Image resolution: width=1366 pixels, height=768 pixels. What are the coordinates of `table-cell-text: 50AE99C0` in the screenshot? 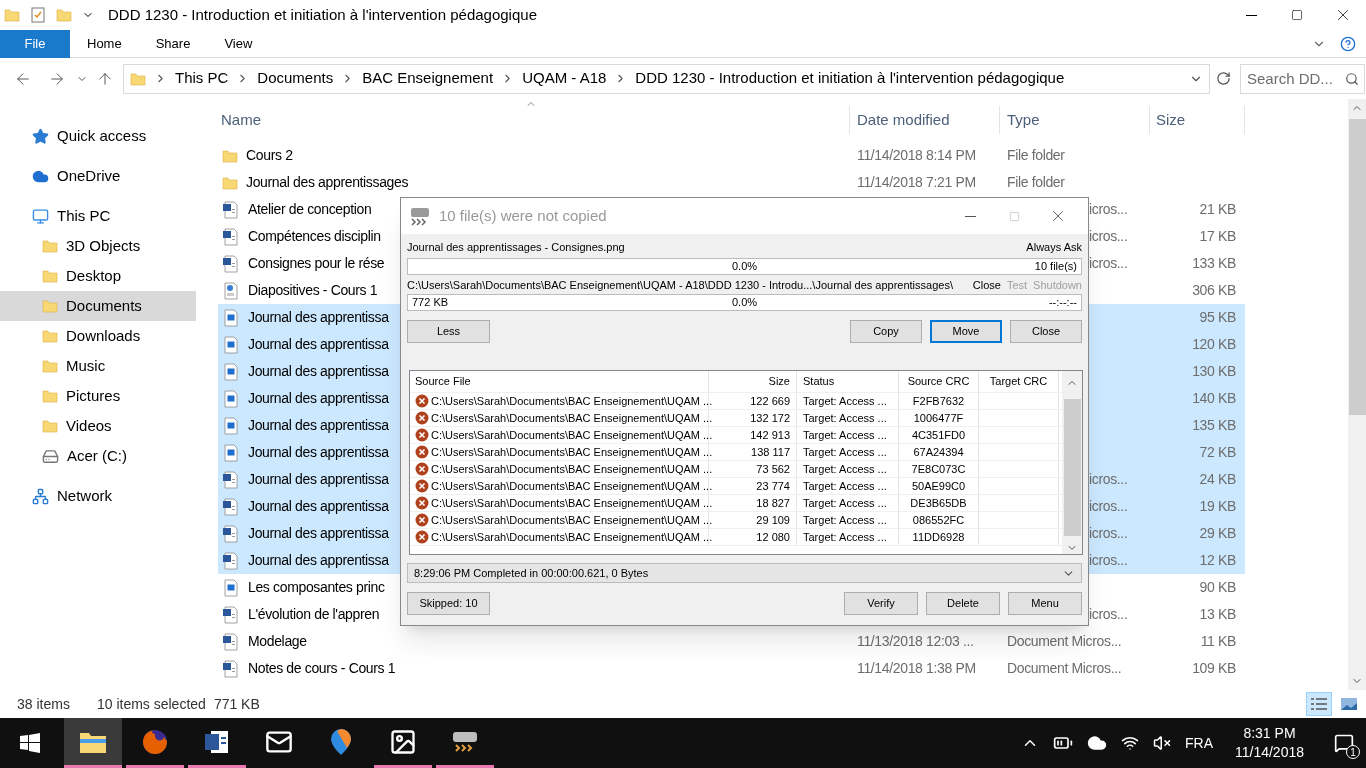 It's located at (938, 486).